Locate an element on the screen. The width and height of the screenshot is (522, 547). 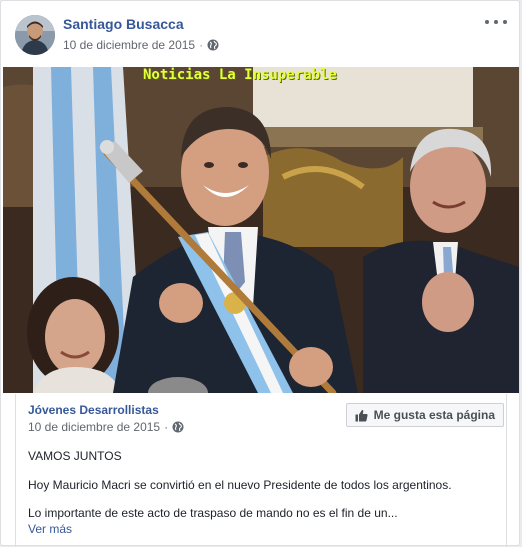
like-page-button: Me gusta esta página is located at coordinates (424, 415).